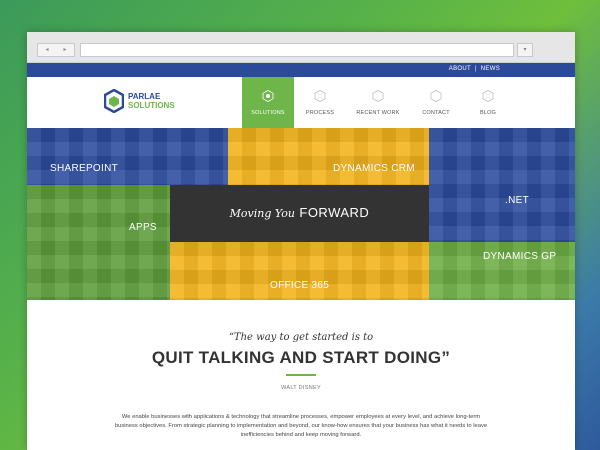 Image resolution: width=600 pixels, height=450 pixels. What do you see at coordinates (502, 185) in the screenshot?
I see `tile-net: .NET` at bounding box center [502, 185].